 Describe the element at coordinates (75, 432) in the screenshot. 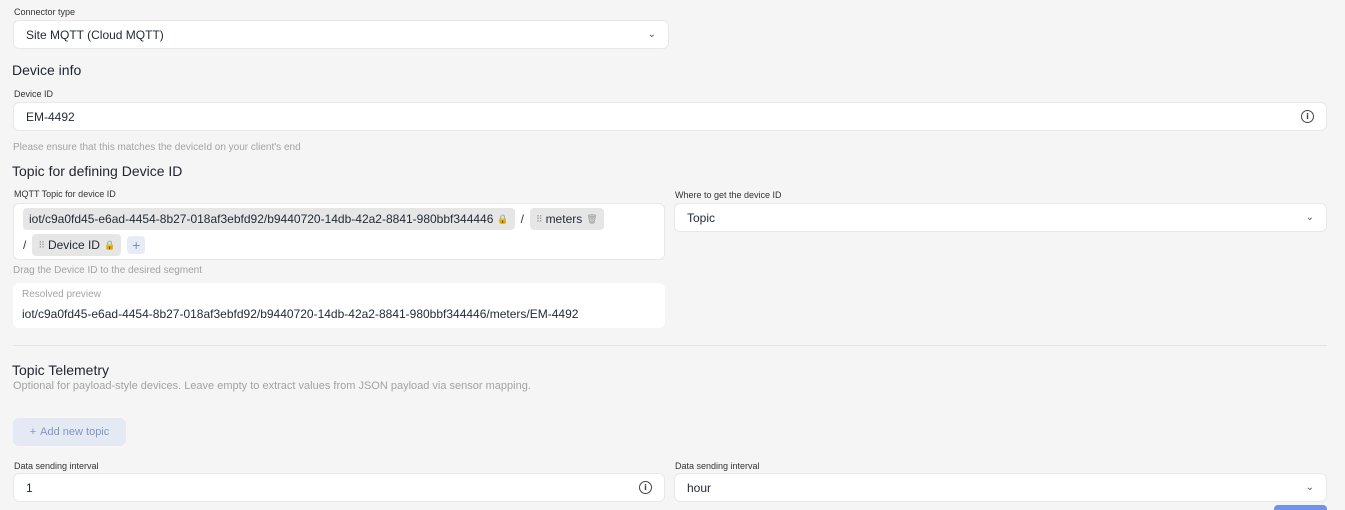

I see `add-new-topic-label: Add new topic` at that location.